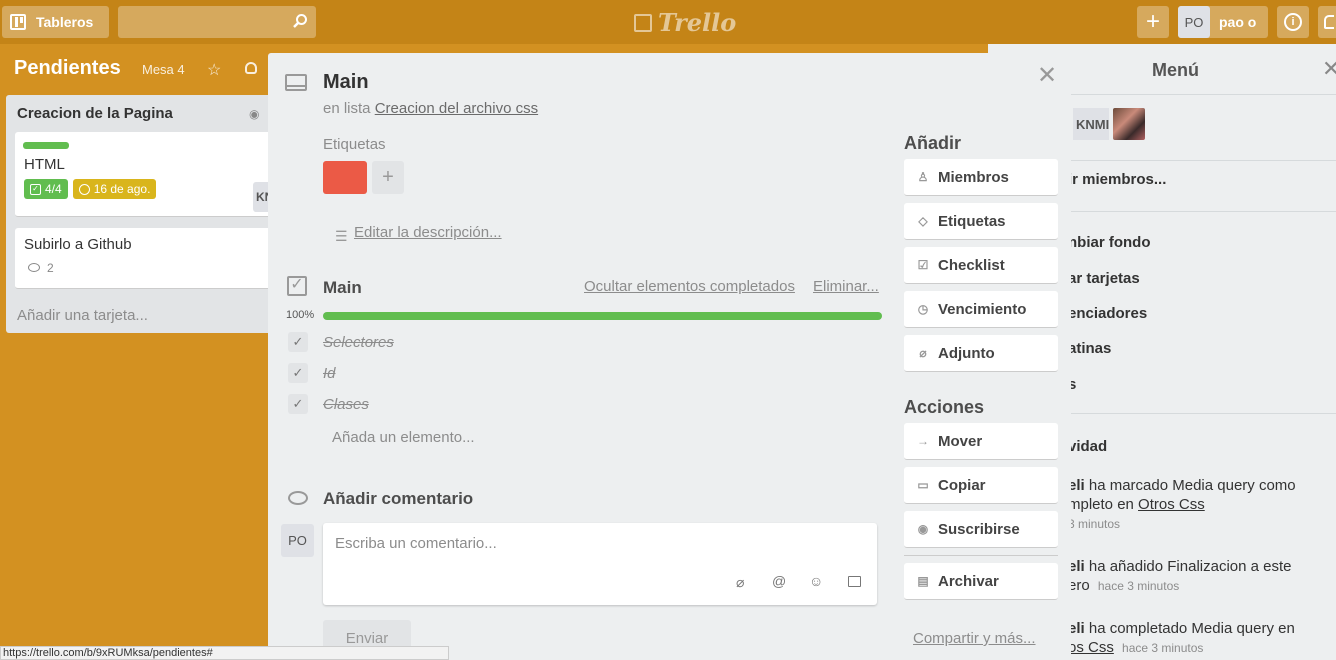  Describe the element at coordinates (1129, 124) in the screenshot. I see `member-photo` at that location.